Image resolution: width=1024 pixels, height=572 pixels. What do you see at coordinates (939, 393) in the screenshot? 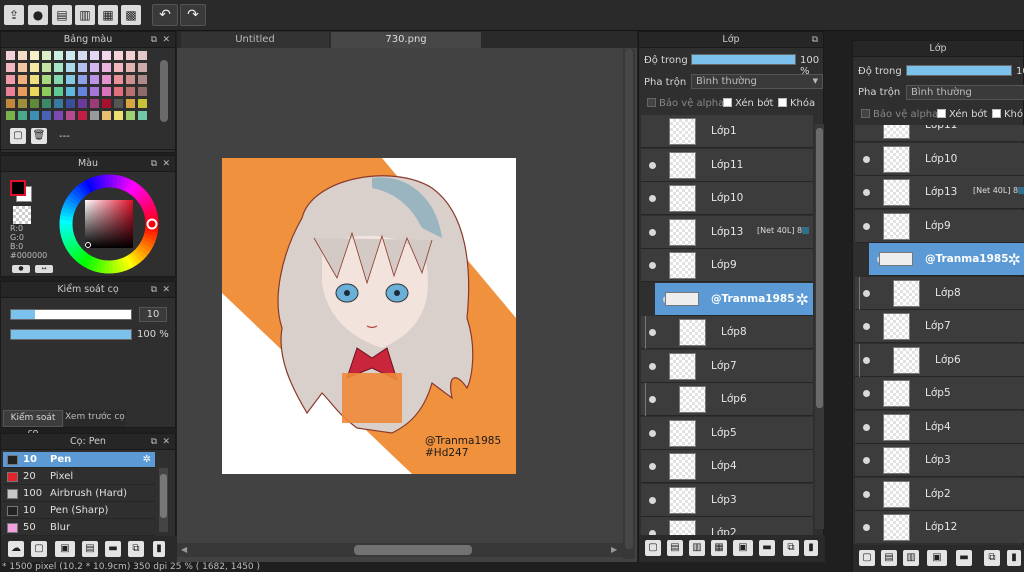
I see `layer-row: Lớp5` at bounding box center [939, 393].